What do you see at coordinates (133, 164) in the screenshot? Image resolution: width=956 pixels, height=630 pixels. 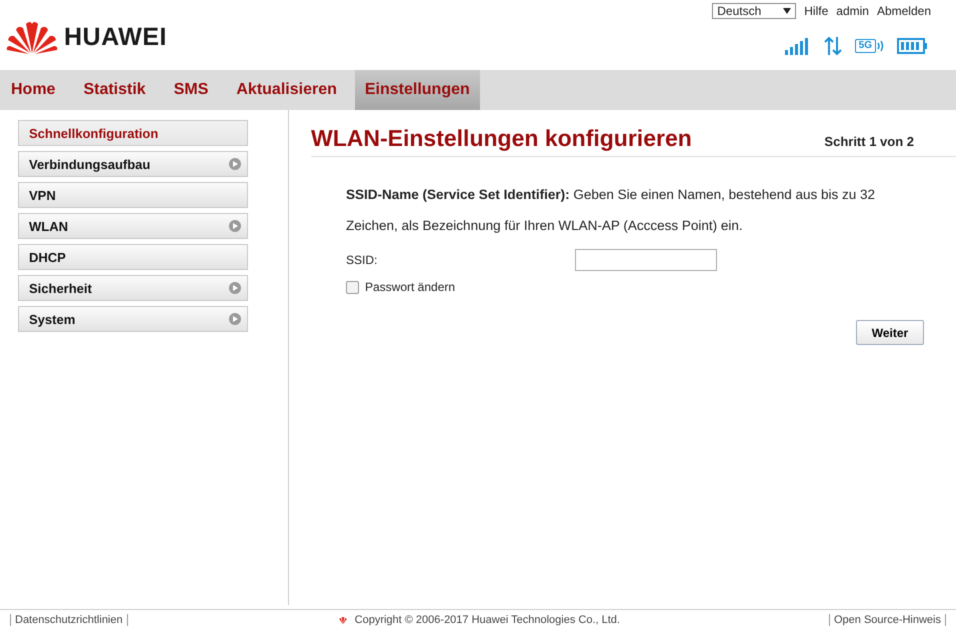 I see `sidebar-item: Verbindungsaufbau` at bounding box center [133, 164].